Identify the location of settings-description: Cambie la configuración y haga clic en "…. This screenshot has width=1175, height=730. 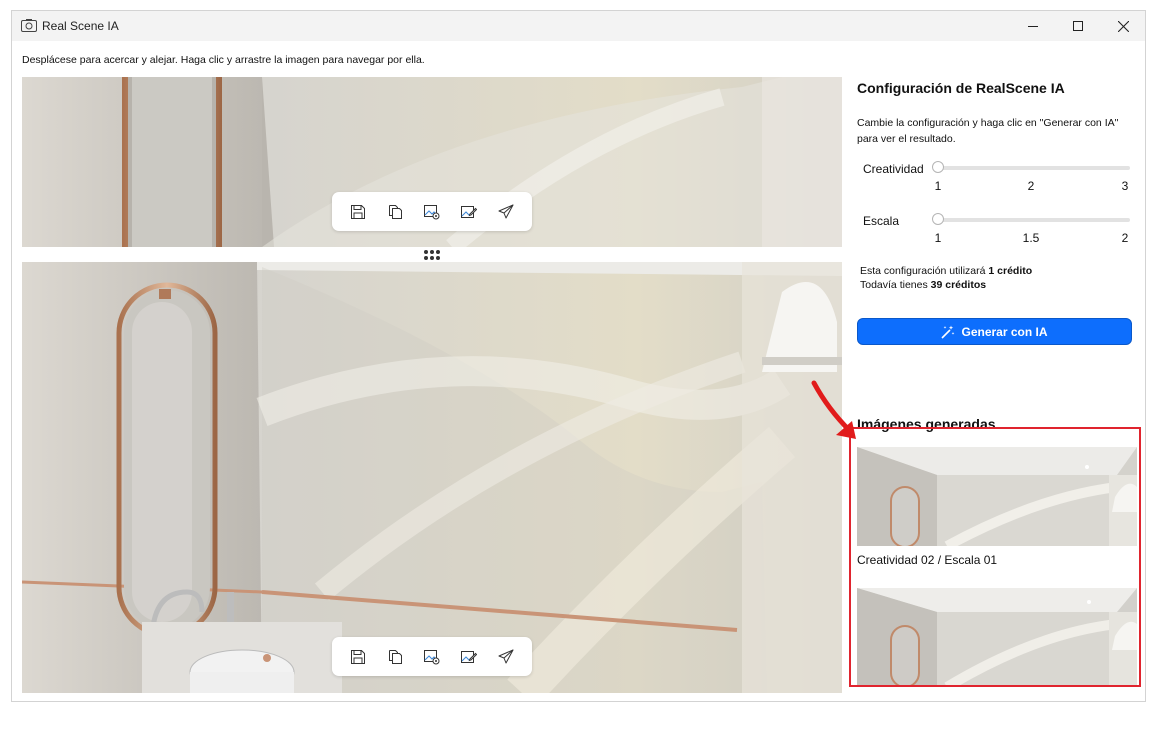
(988, 131).